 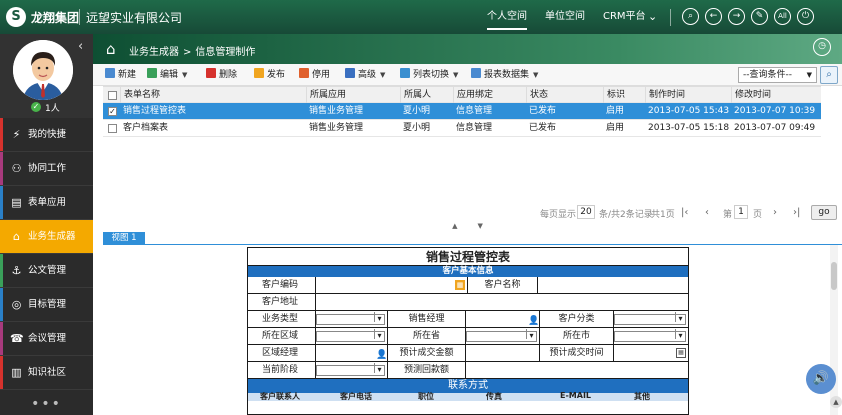 I want to click on form-row: 客户编码 ▦ 客户名称, so click(x=468, y=285).